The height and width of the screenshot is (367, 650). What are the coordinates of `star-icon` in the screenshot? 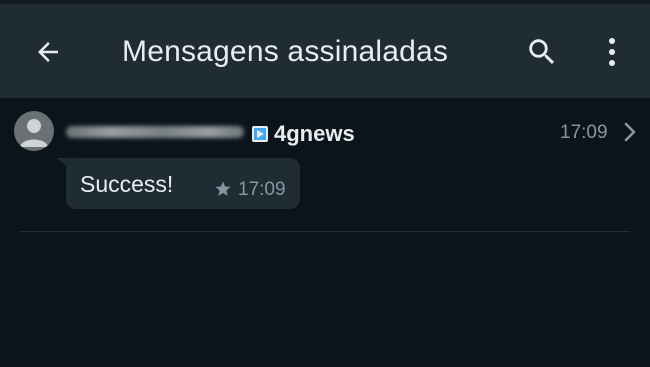 It's located at (223, 188).